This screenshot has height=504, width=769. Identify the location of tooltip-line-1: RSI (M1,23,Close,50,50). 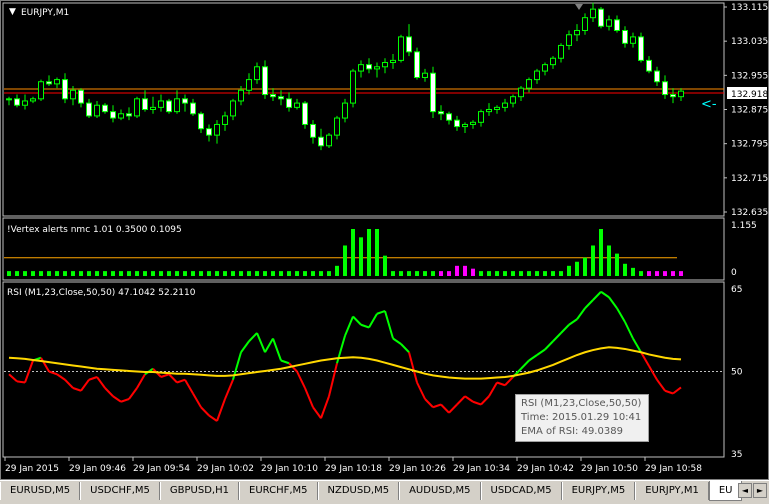
(581, 403).